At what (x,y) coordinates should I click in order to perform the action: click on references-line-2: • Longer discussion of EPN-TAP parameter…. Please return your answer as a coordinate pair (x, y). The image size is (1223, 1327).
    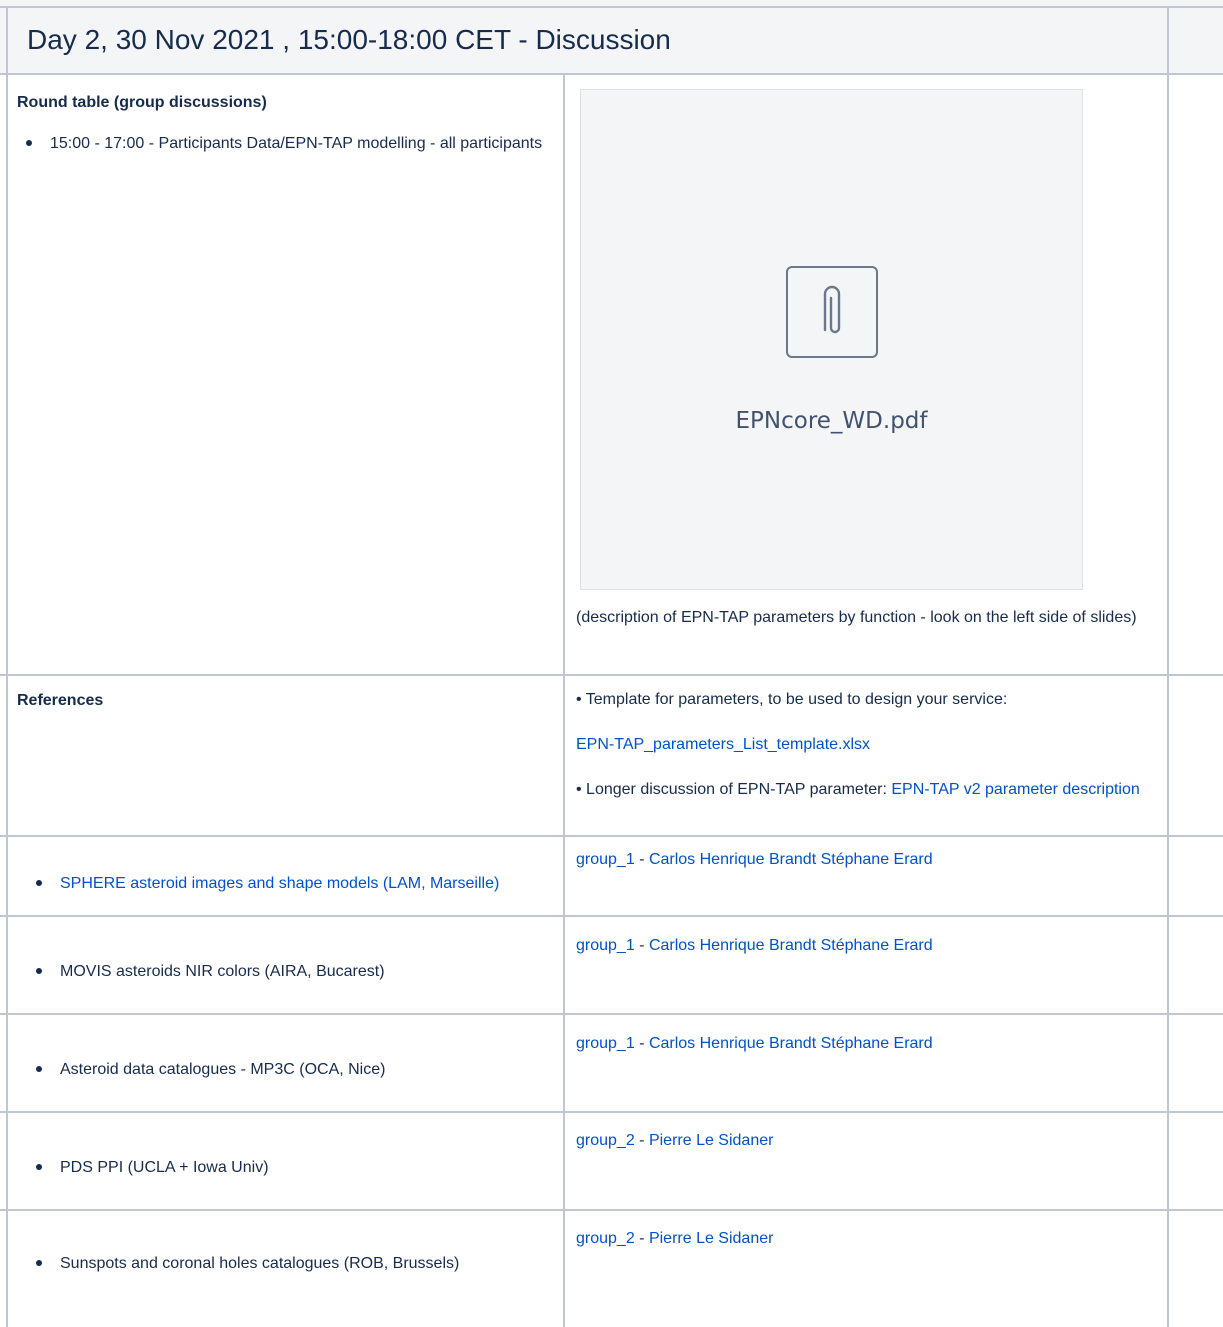
    Looking at the image, I should click on (866, 790).